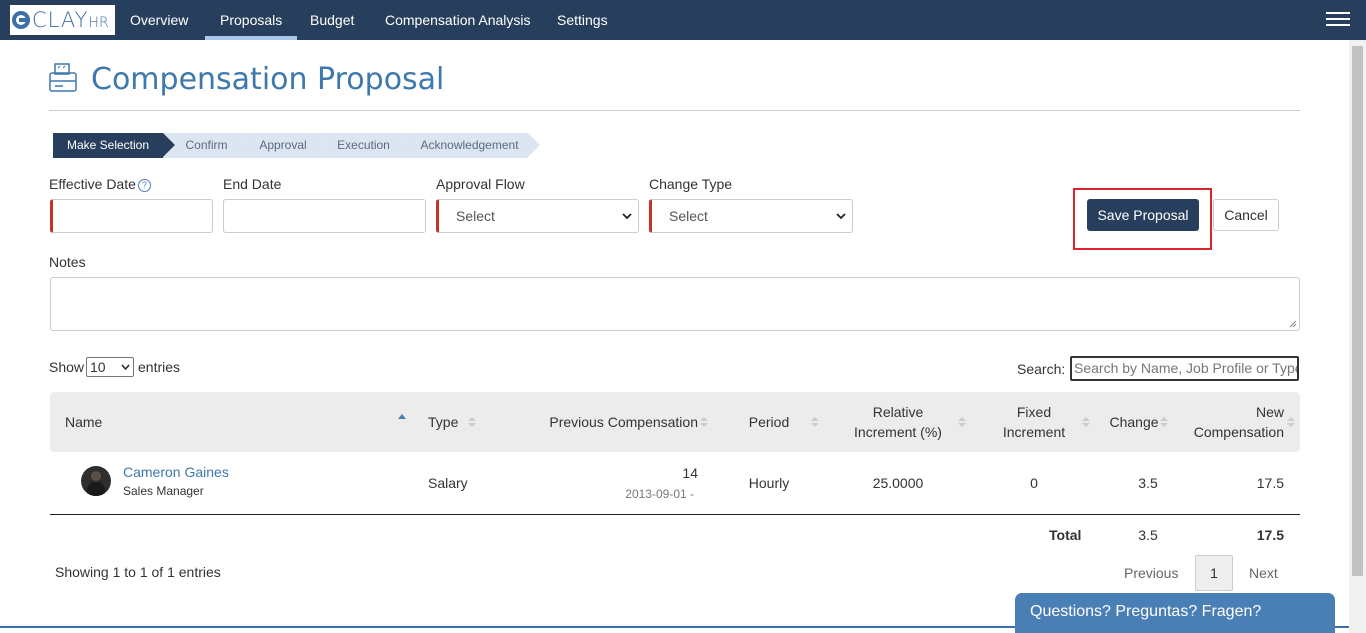  Describe the element at coordinates (1184, 368) in the screenshot. I see `search-input: Search by Name, Job Profile or Type` at that location.